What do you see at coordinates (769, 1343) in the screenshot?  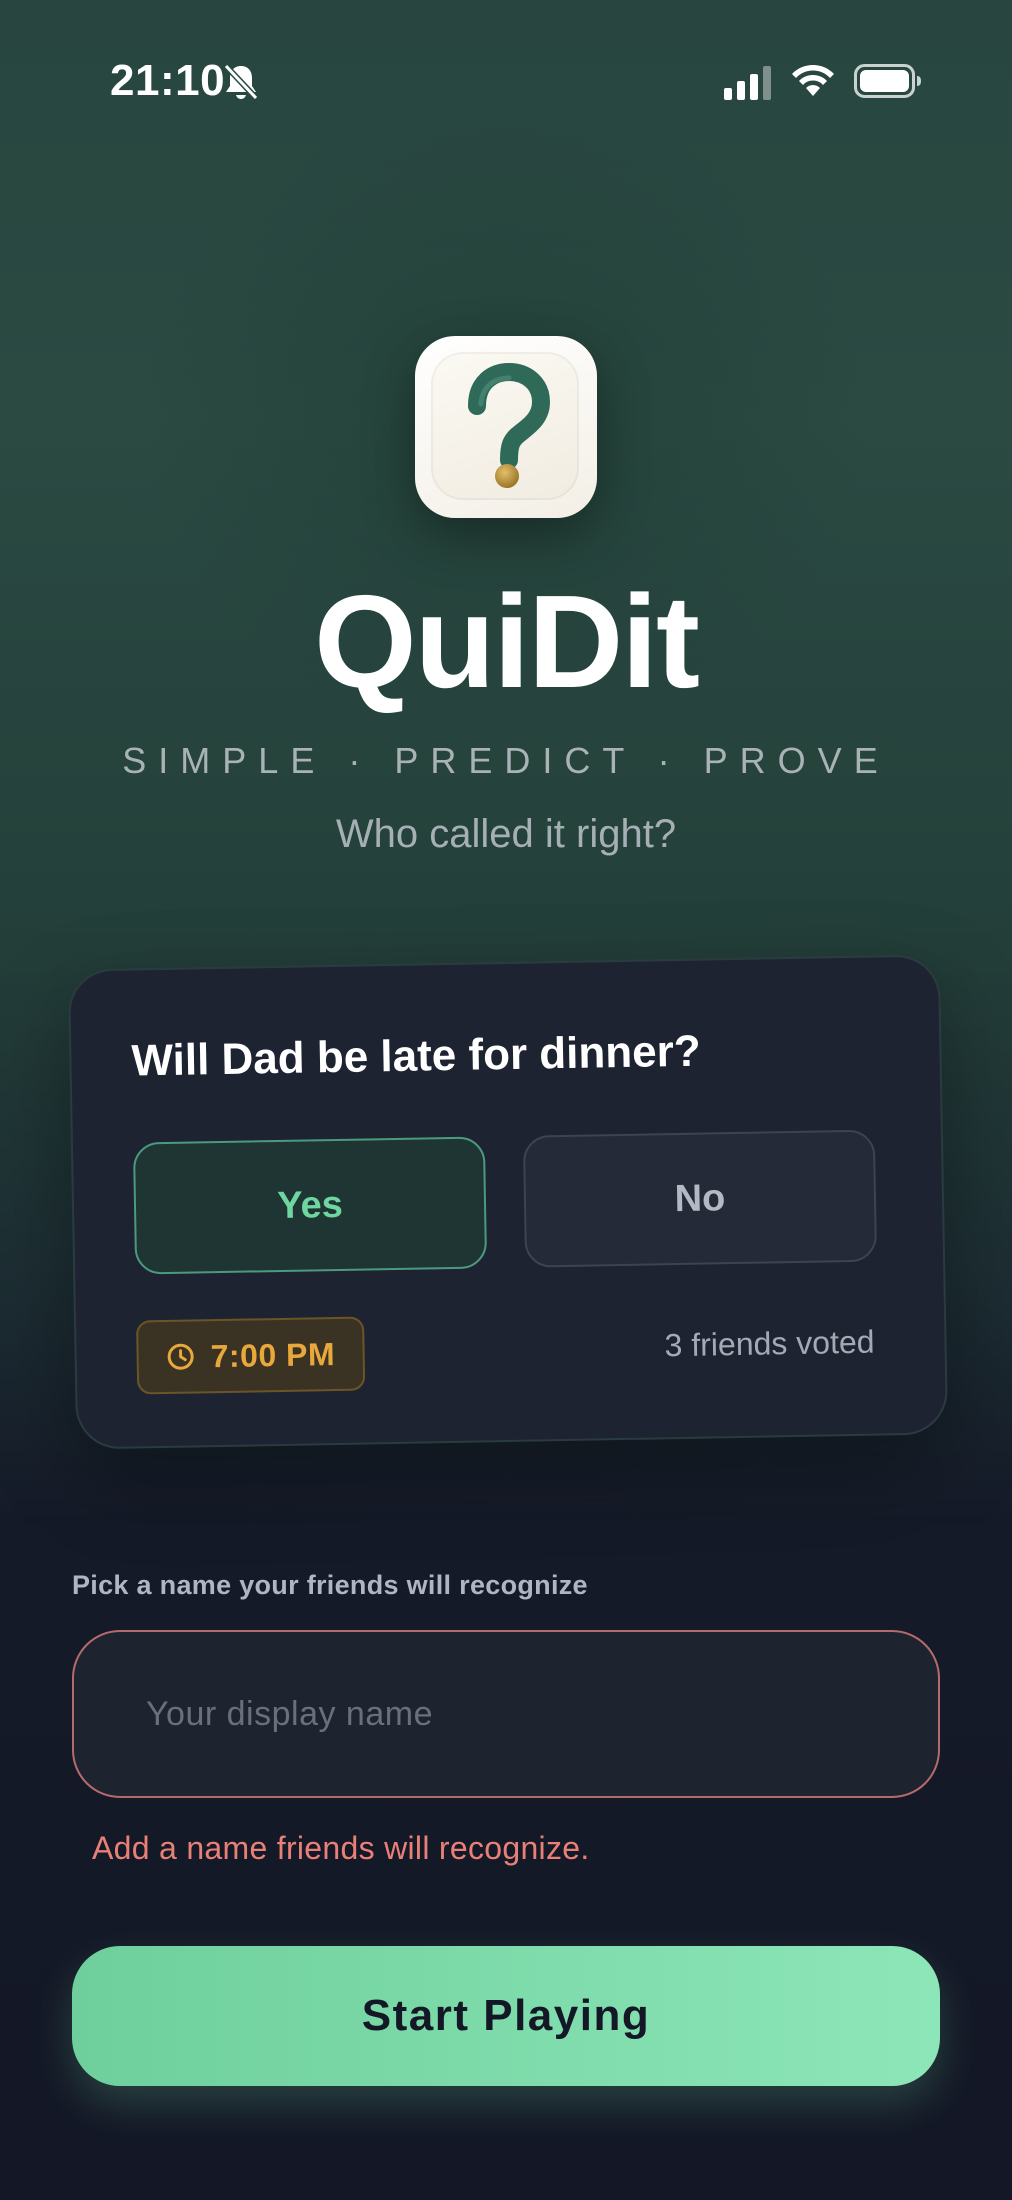 I see `votes-count: 3 friends voted` at bounding box center [769, 1343].